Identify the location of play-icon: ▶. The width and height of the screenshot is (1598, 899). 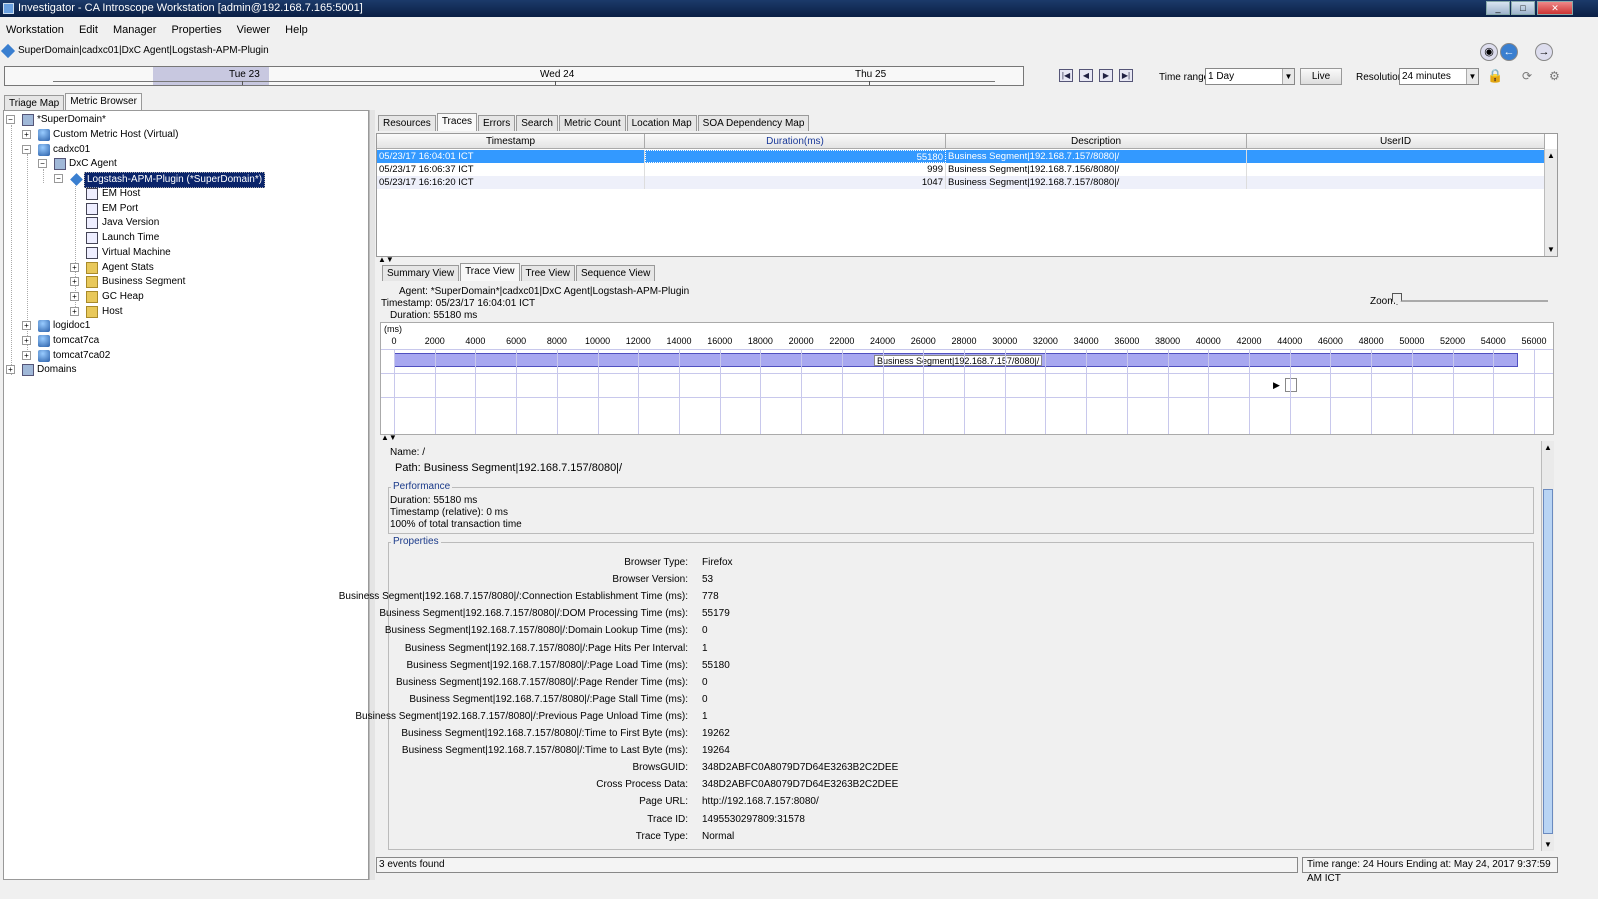
(1276, 385).